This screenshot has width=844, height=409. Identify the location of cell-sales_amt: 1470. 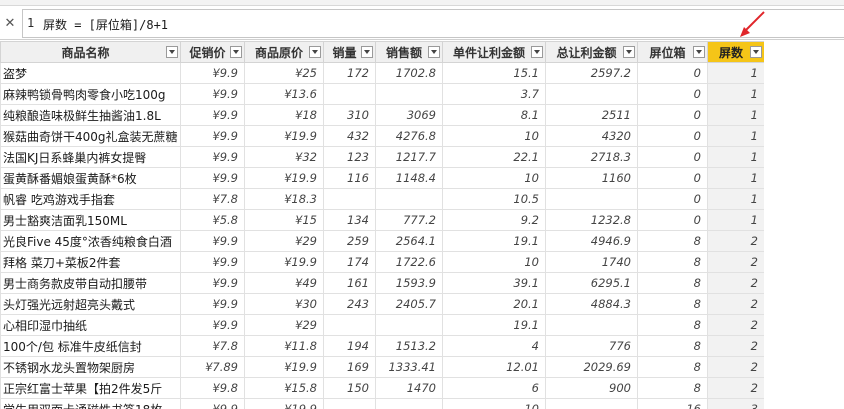
(409, 388).